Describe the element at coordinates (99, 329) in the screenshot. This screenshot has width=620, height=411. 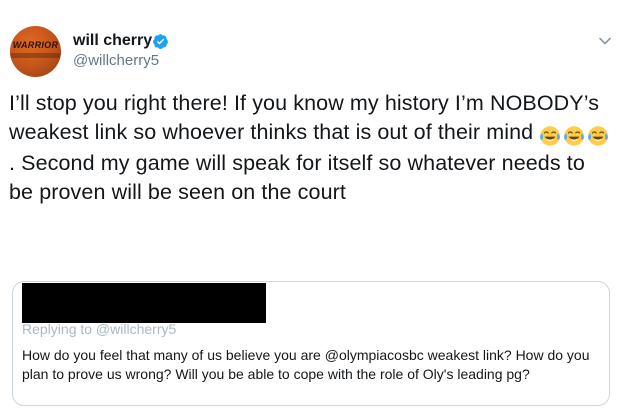
I see `replying-to-label: Replying to @willcherry5` at that location.